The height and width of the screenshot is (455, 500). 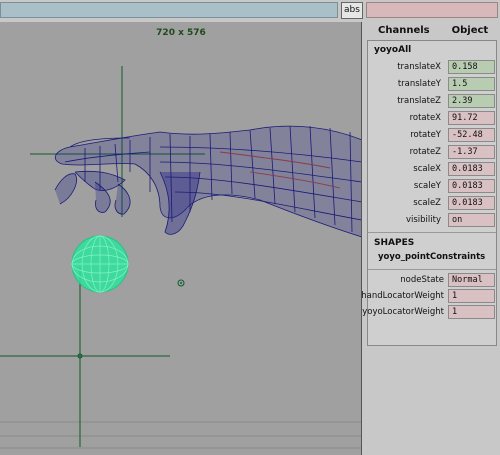 I want to click on menu-object: Object, so click(x=470, y=31).